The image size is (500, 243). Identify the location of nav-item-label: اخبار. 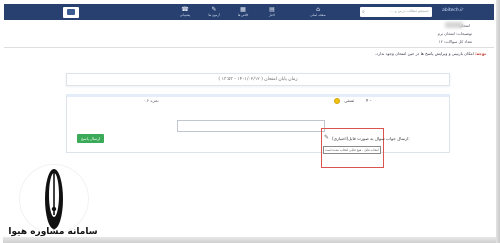
(272, 15).